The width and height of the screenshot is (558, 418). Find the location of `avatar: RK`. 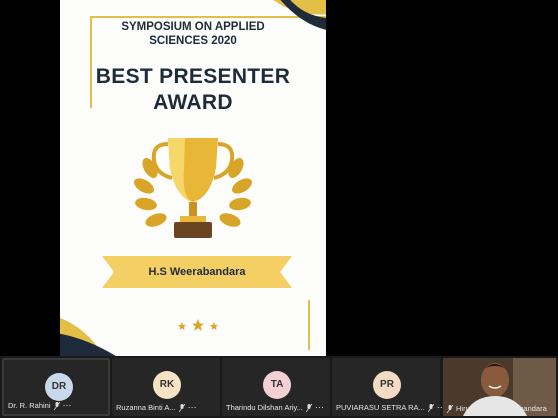

avatar: RK is located at coordinates (167, 385).